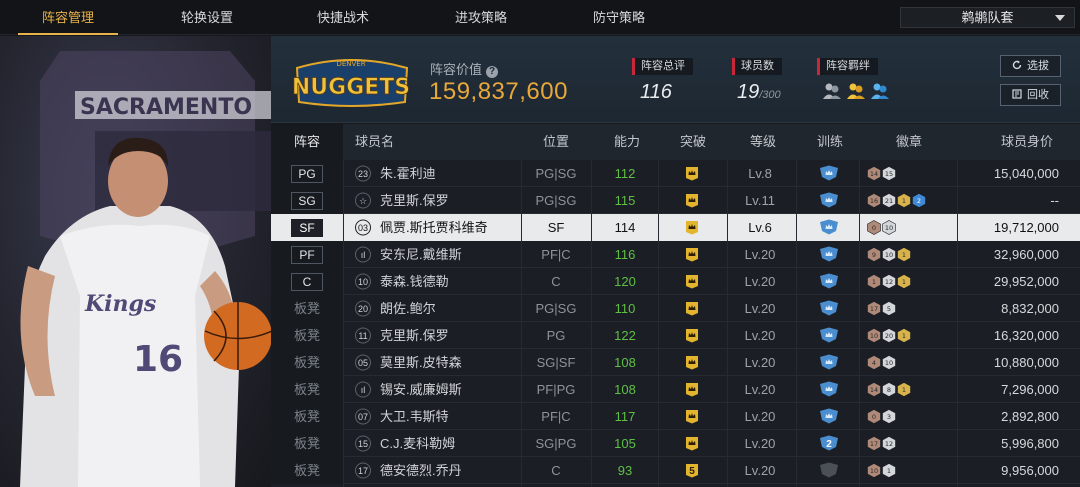  I want to click on svg-text: 20, so click(889, 336).